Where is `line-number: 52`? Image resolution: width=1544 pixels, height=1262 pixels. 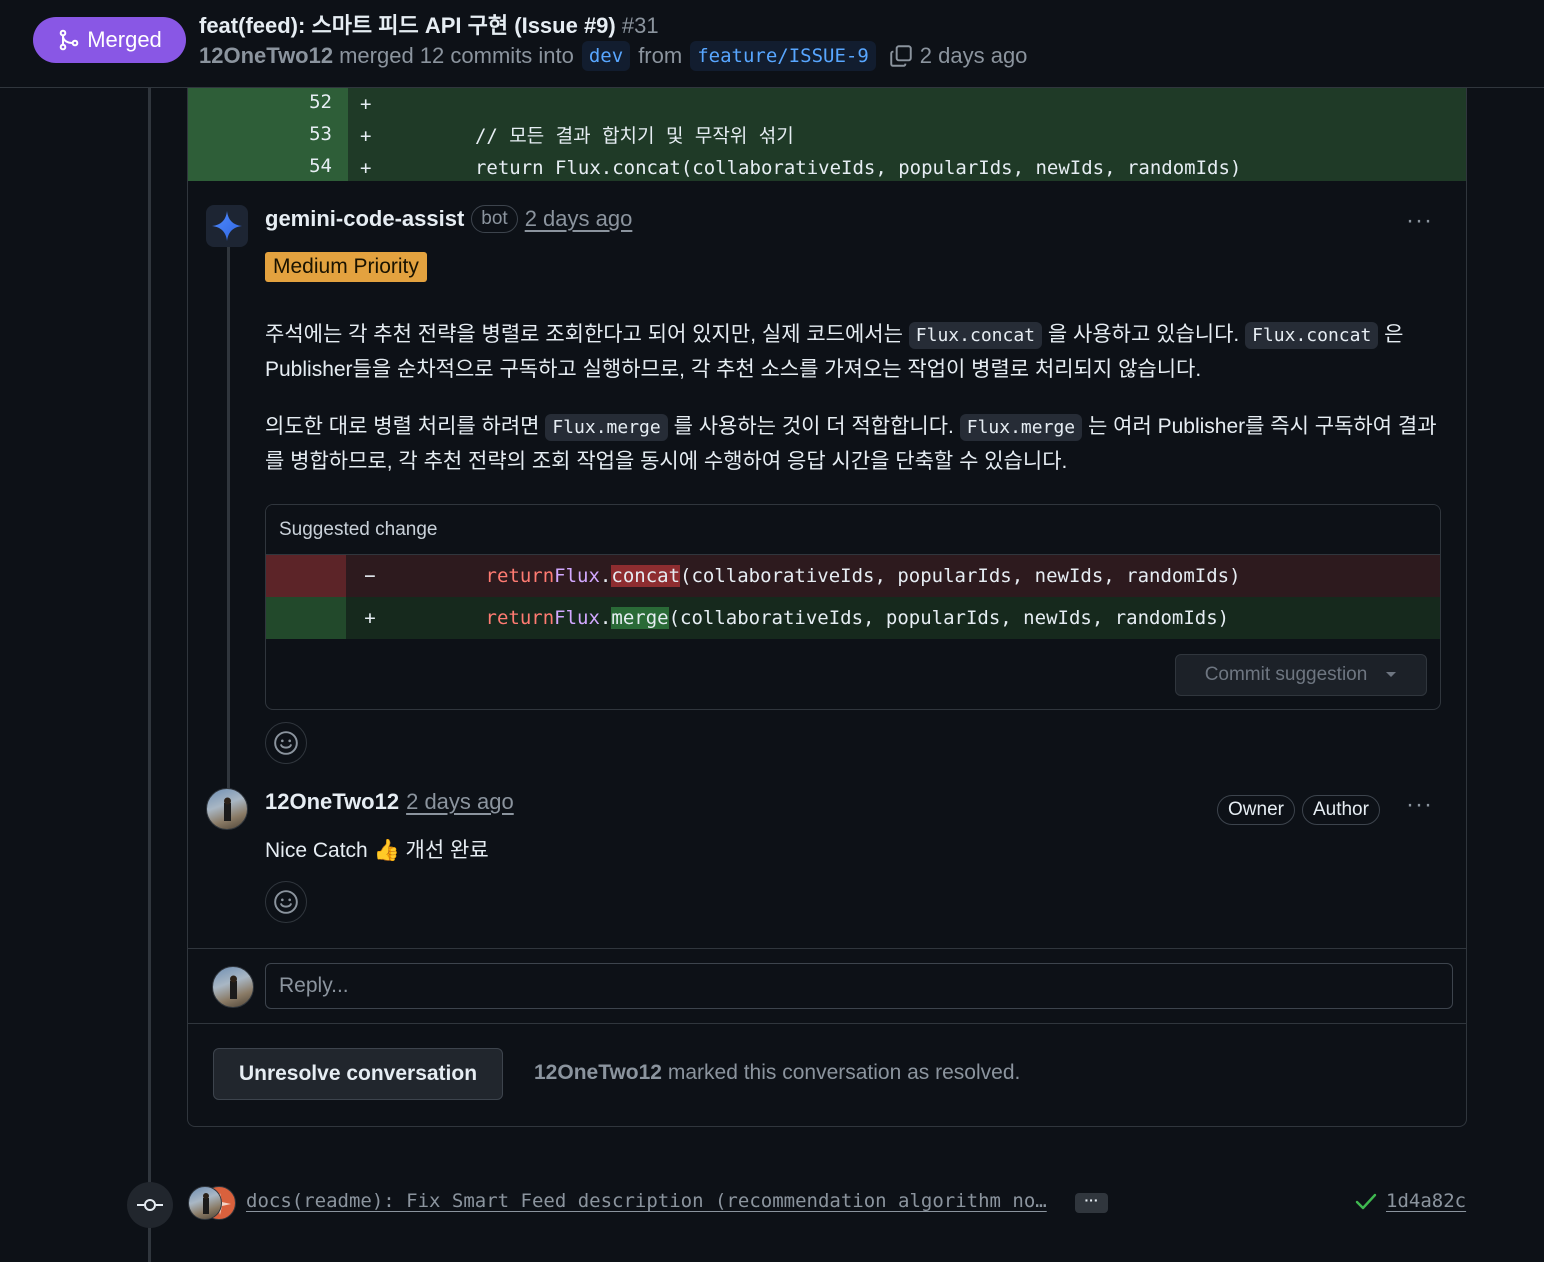 line-number: 52 is located at coordinates (268, 104).